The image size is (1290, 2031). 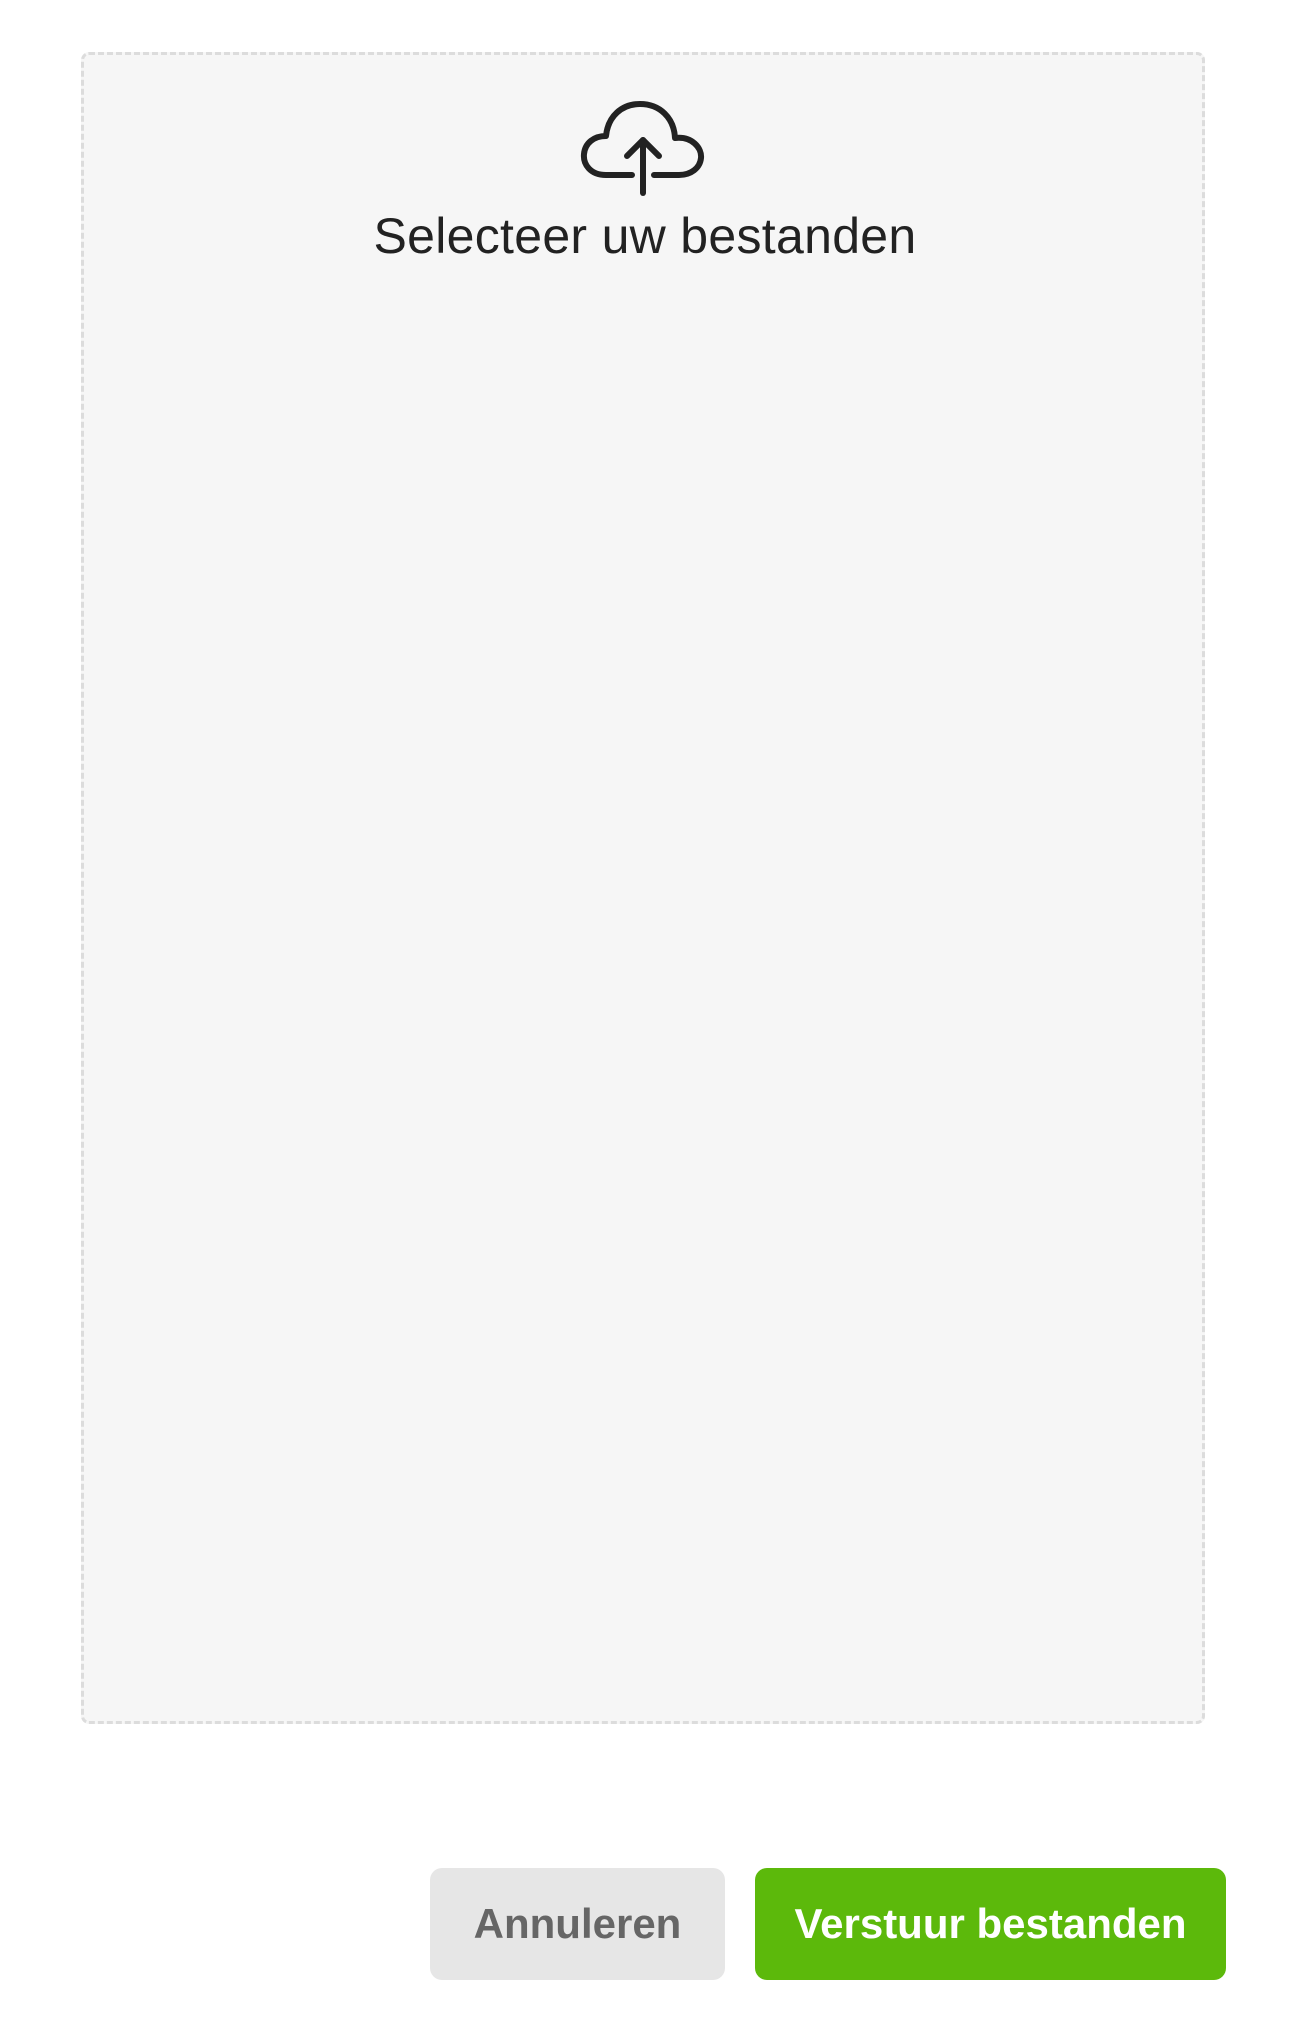 What do you see at coordinates (643, 148) in the screenshot?
I see `cloud-upload-icon` at bounding box center [643, 148].